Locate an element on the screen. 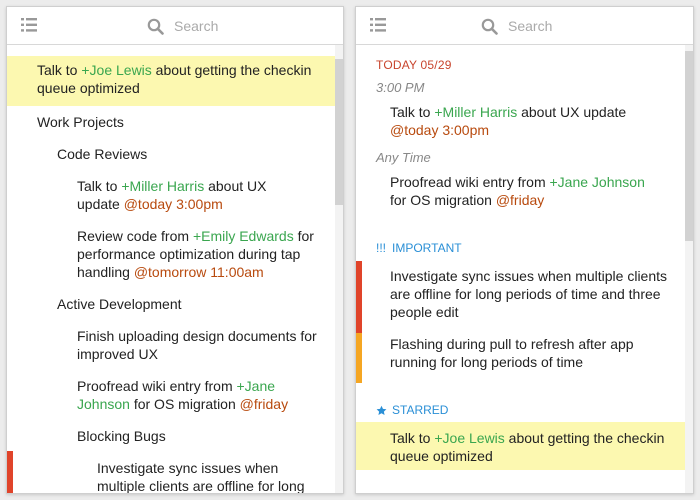 The height and width of the screenshot is (500, 700). contact-link: +Jane Johnson is located at coordinates (597, 182).